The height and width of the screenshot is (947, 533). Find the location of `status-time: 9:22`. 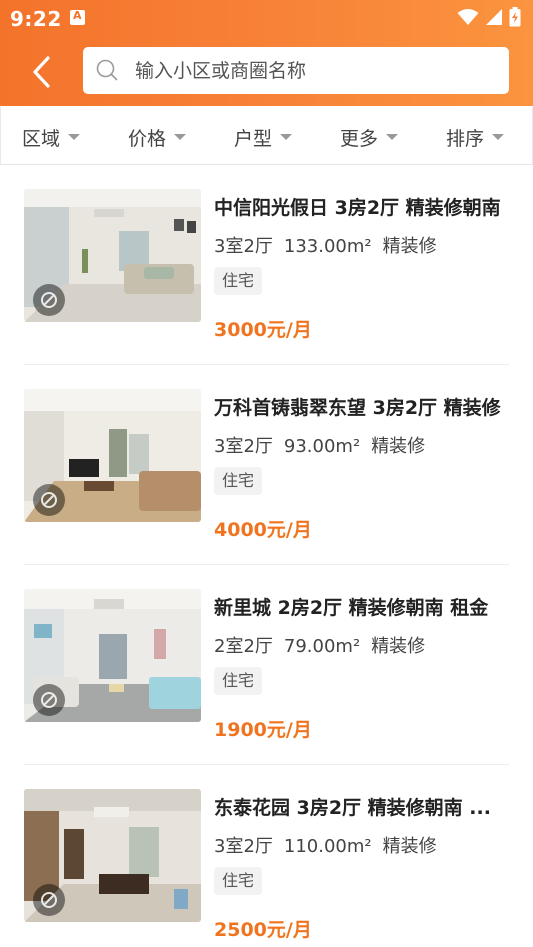

status-time: 9:22 is located at coordinates (36, 19).